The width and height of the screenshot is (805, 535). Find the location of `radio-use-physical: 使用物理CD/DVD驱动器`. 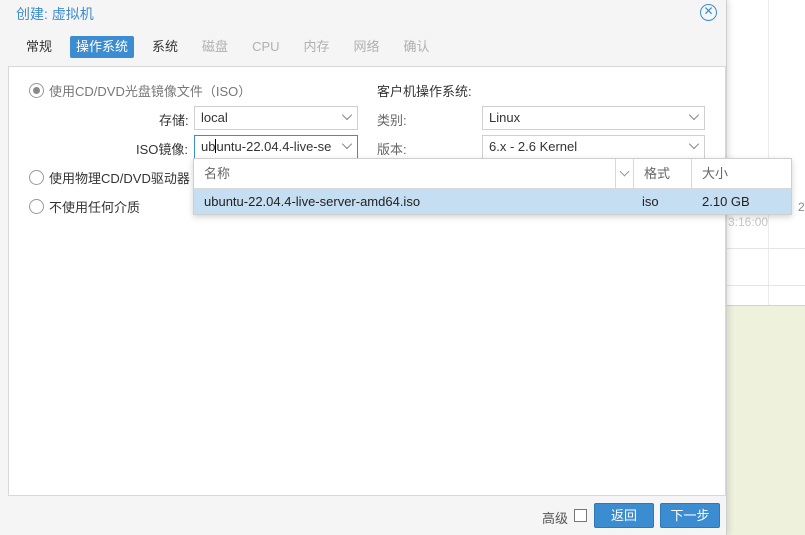

radio-use-physical: 使用物理CD/DVD驱动器 is located at coordinates (109, 177).